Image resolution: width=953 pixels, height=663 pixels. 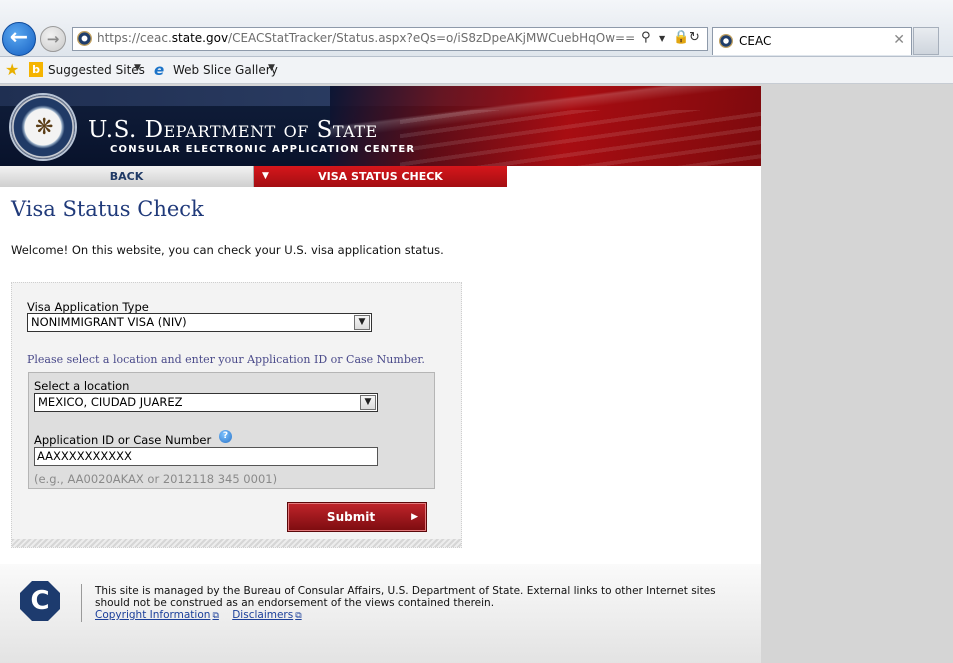 What do you see at coordinates (123, 440) in the screenshot?
I see `application-id-label: Application ID or Case Number` at bounding box center [123, 440].